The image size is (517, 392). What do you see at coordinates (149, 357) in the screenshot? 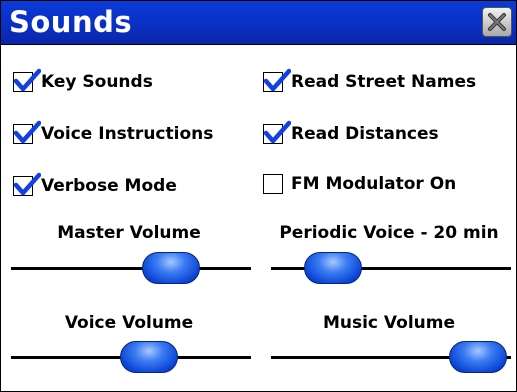
I see `voice-volume-thumb` at bounding box center [149, 357].